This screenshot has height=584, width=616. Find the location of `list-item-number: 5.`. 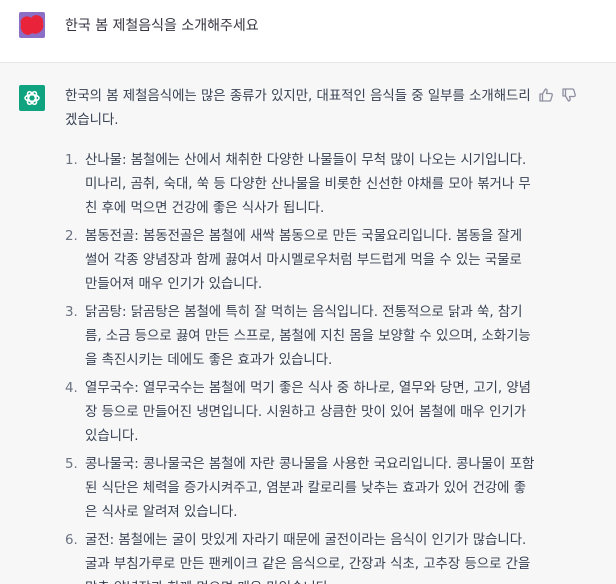

list-item-number: 5. is located at coordinates (71, 464).